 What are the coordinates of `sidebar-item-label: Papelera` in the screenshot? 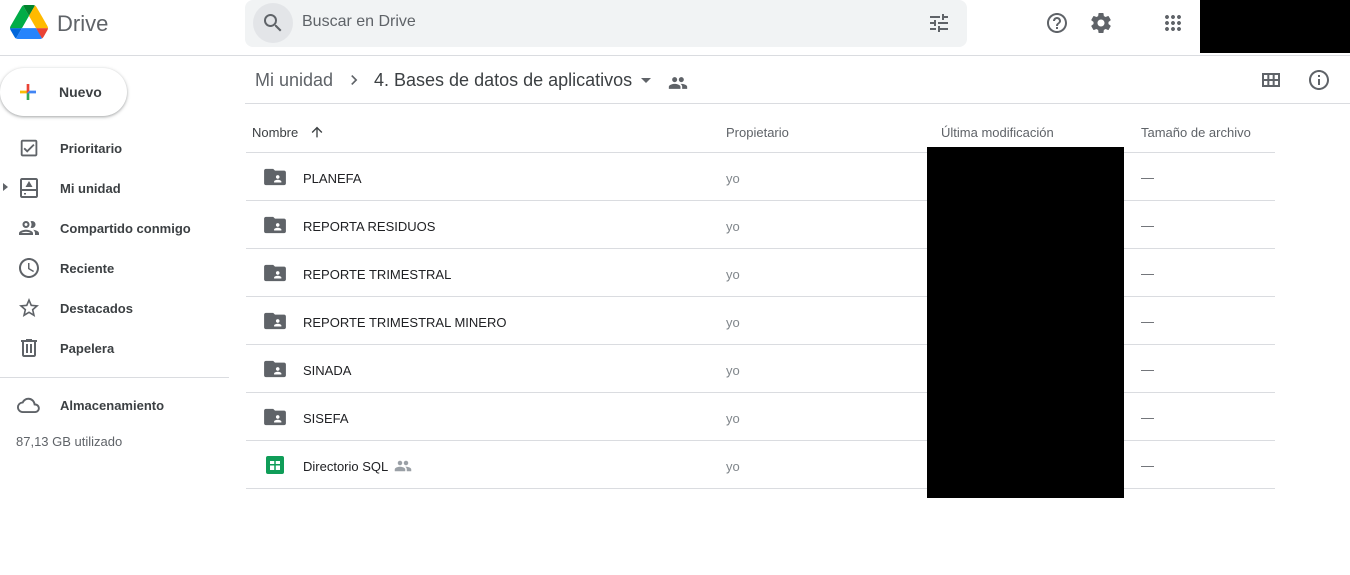 It's located at (87, 348).